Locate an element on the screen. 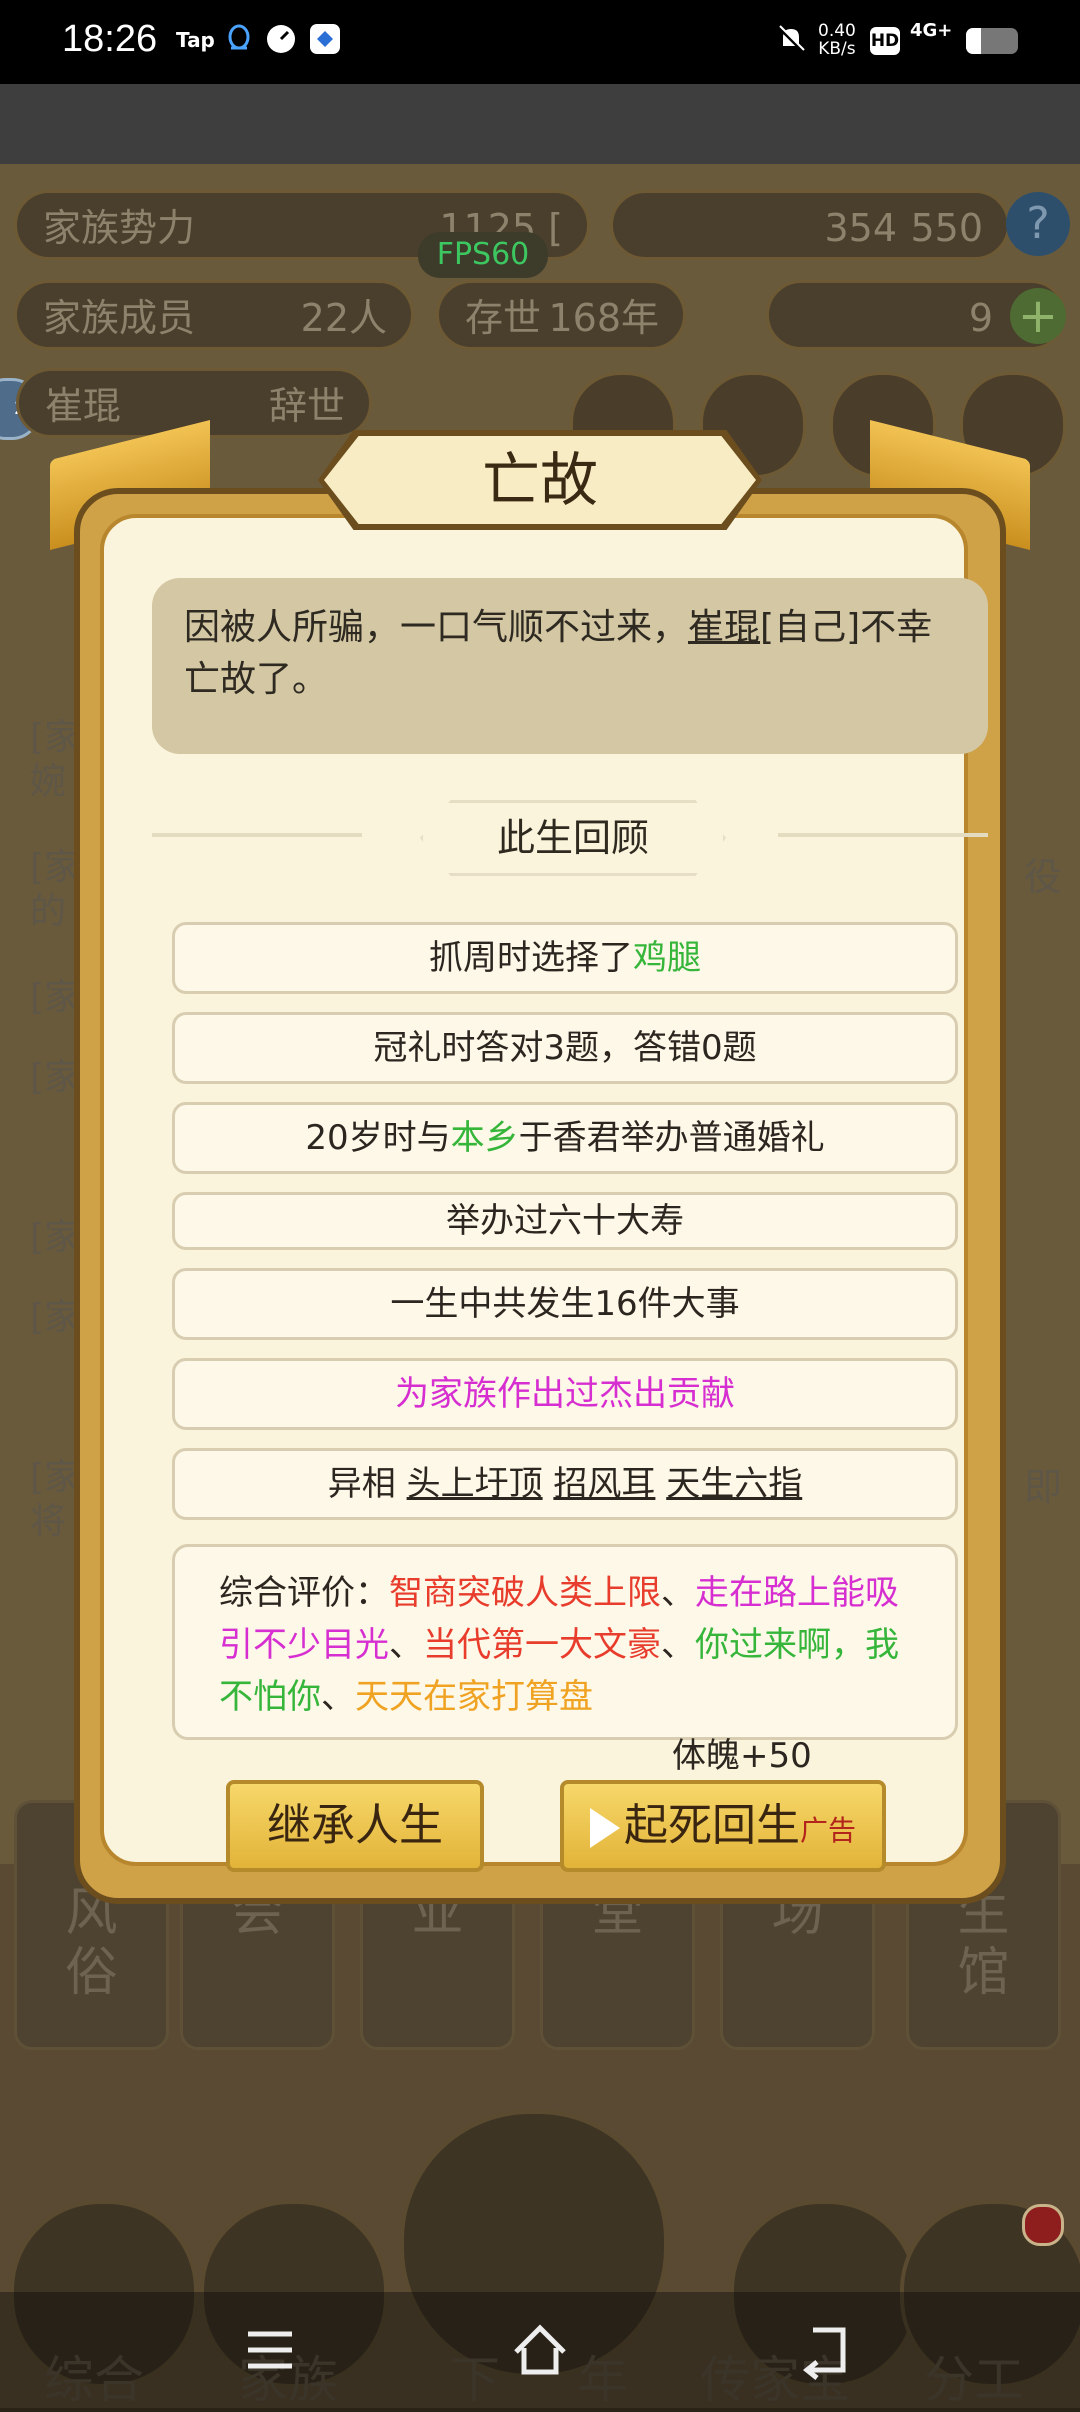 The height and width of the screenshot is (2412, 1080). review-zhuazhou: 抓周时选择了鸡腿 is located at coordinates (565, 958).